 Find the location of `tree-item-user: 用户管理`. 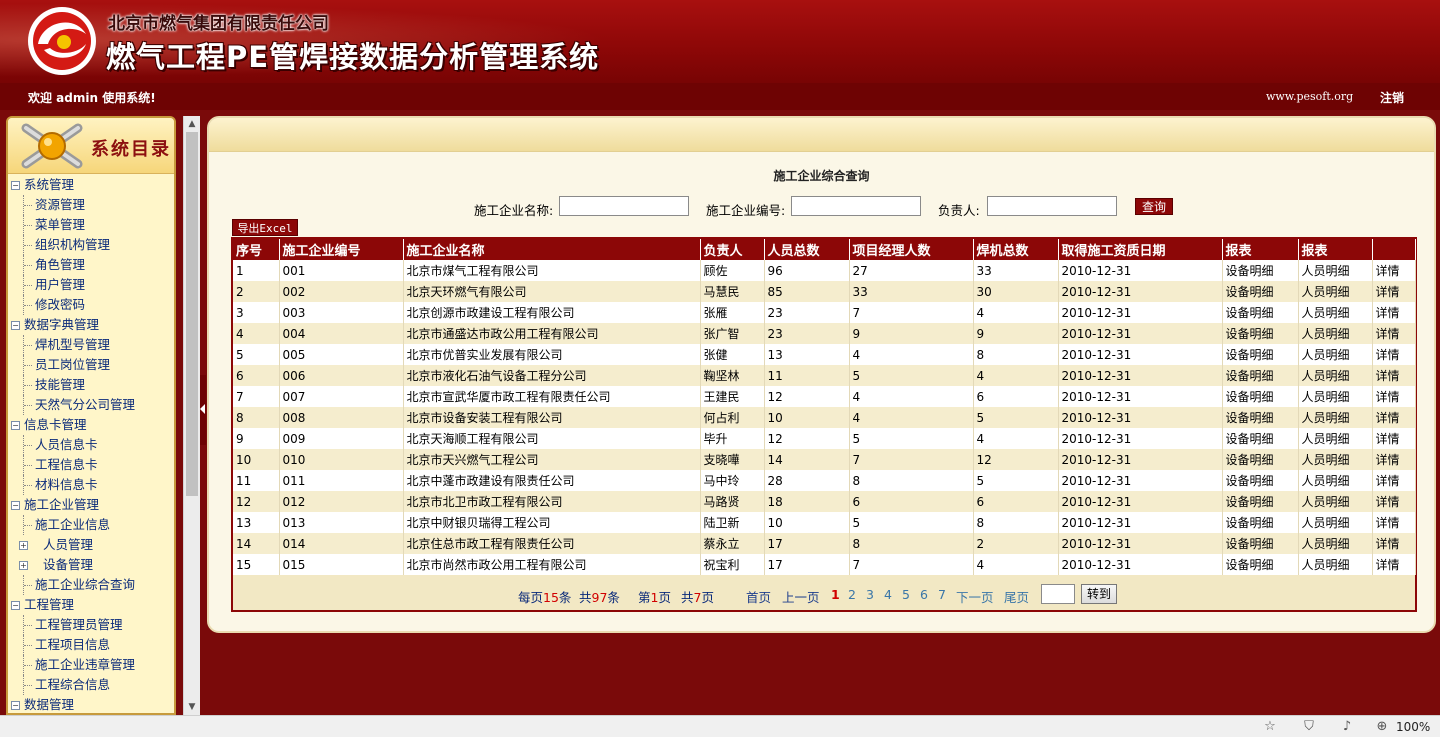

tree-item-user: 用户管理 is located at coordinates (91, 285).